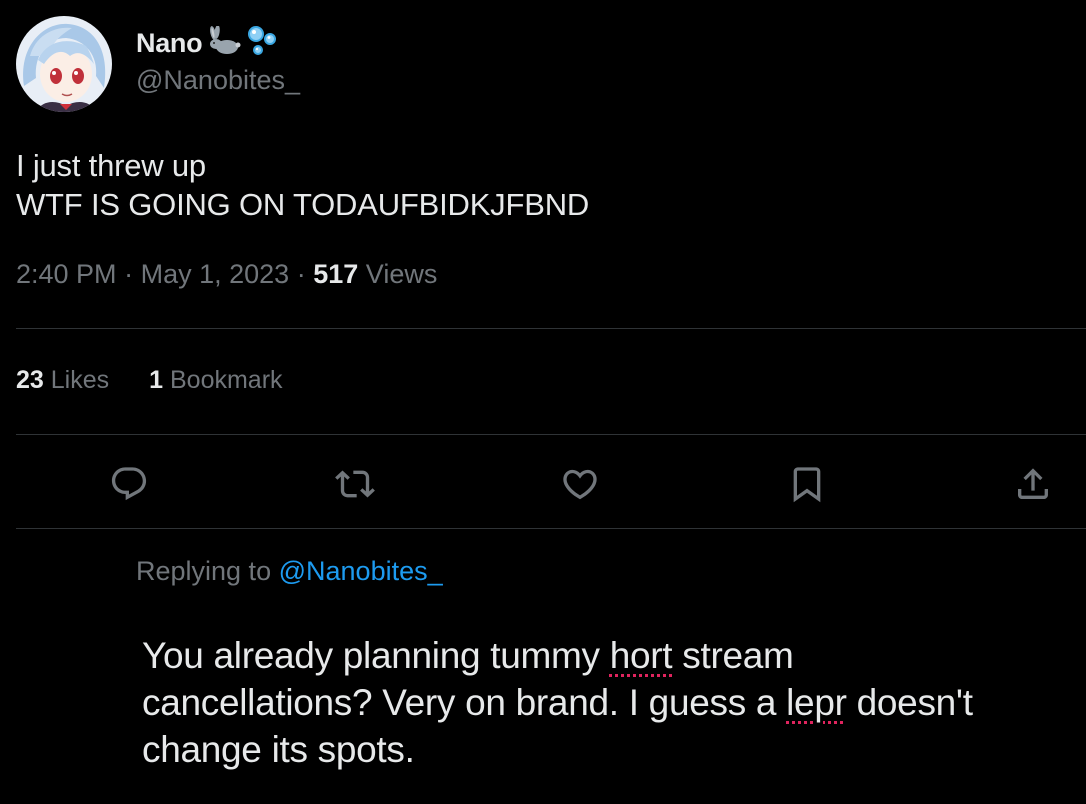  Describe the element at coordinates (733, 655) in the screenshot. I see `reply-text-segment: stream` at that location.